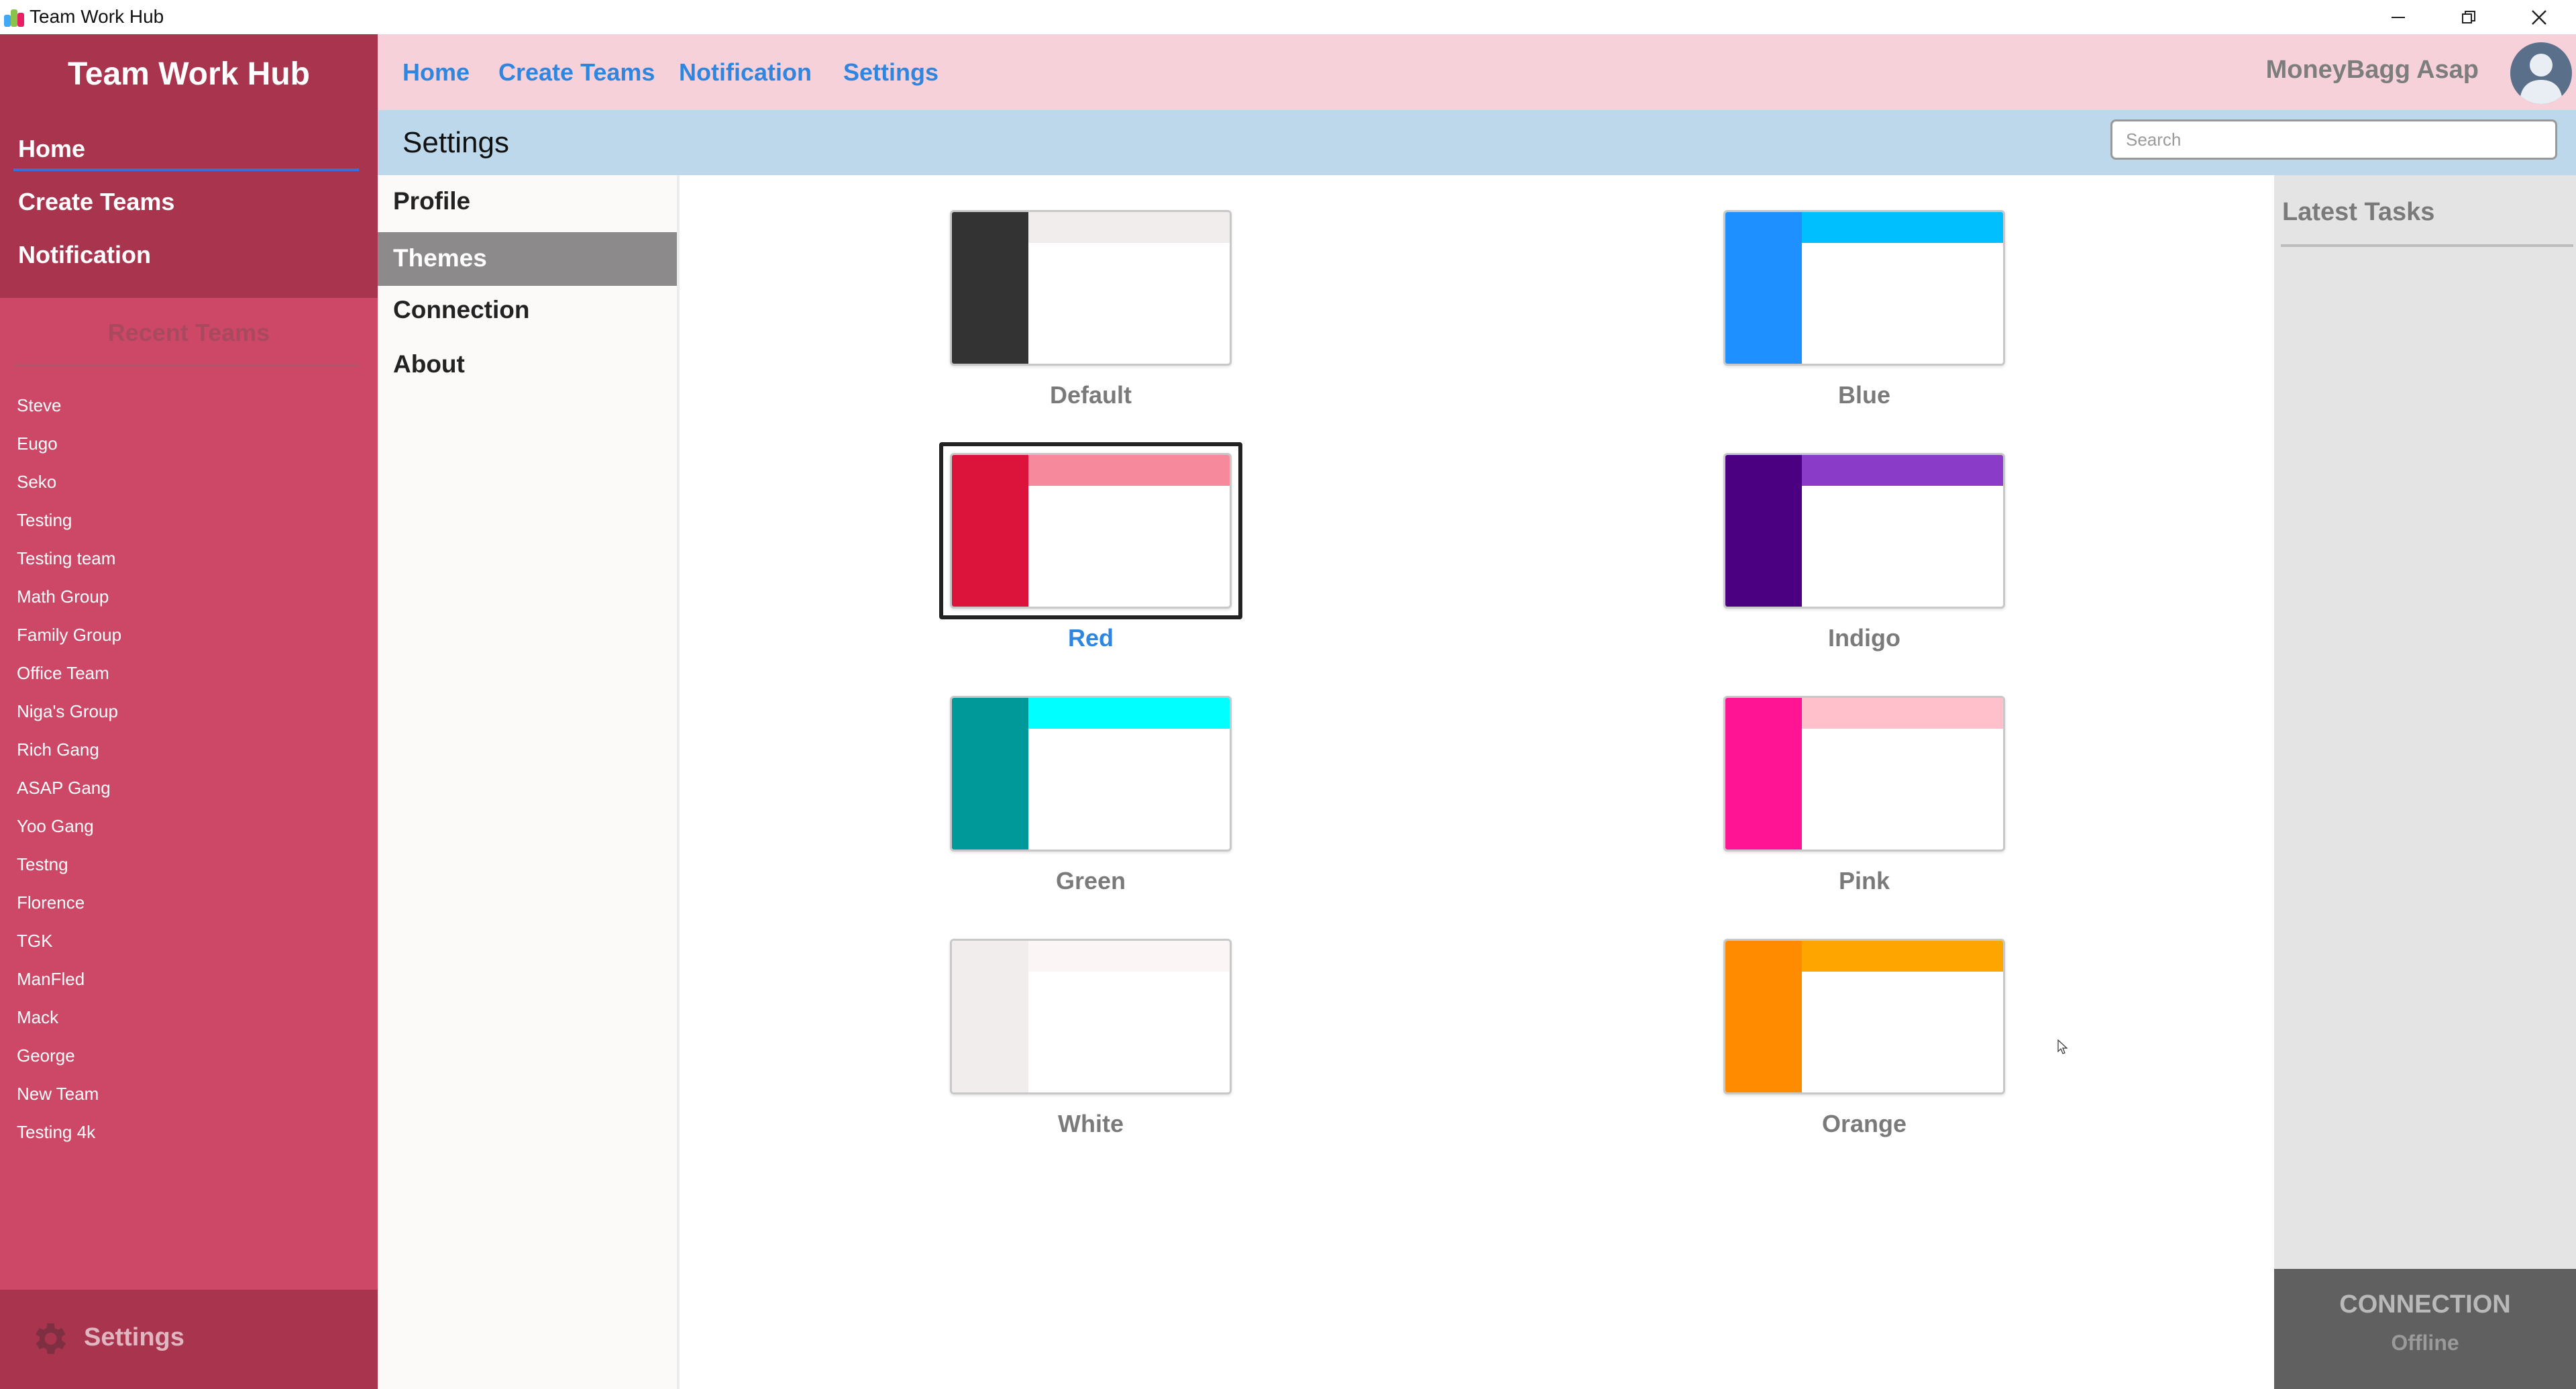 This screenshot has width=2576, height=1389. What do you see at coordinates (69, 449) in the screenshot?
I see `recent-team-item: Eugo` at bounding box center [69, 449].